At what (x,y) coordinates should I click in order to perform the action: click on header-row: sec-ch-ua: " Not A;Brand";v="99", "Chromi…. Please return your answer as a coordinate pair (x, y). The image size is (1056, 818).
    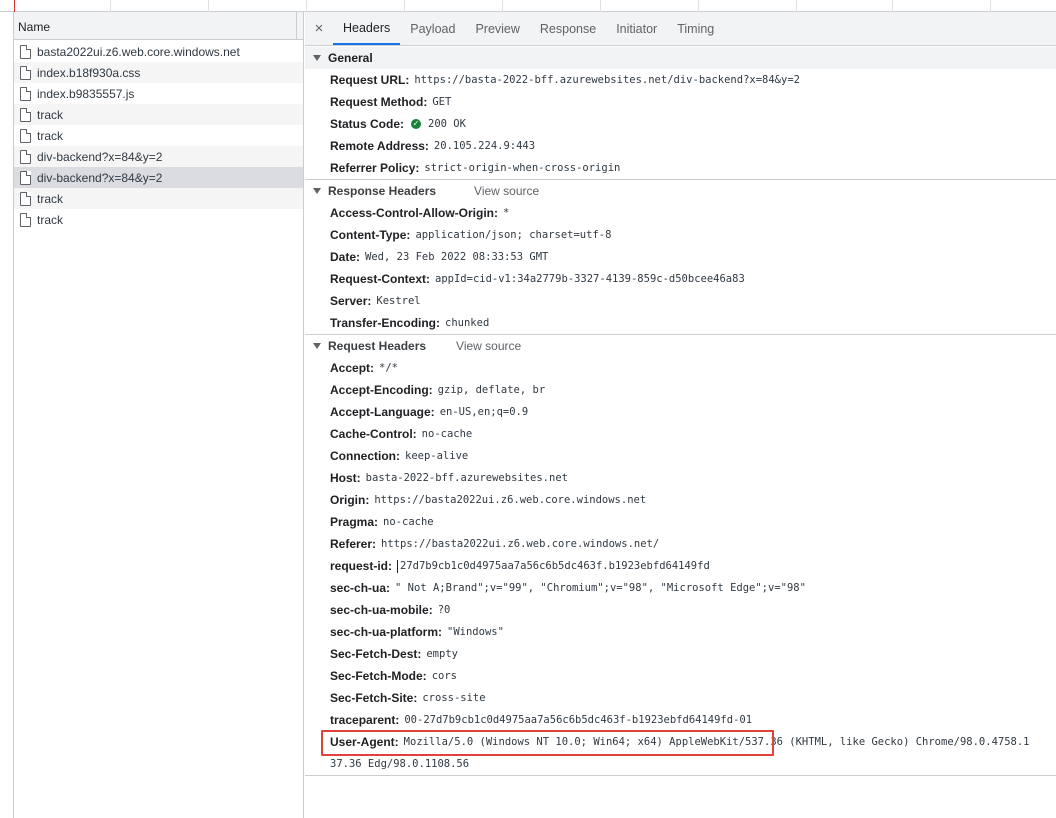
    Looking at the image, I should click on (680, 588).